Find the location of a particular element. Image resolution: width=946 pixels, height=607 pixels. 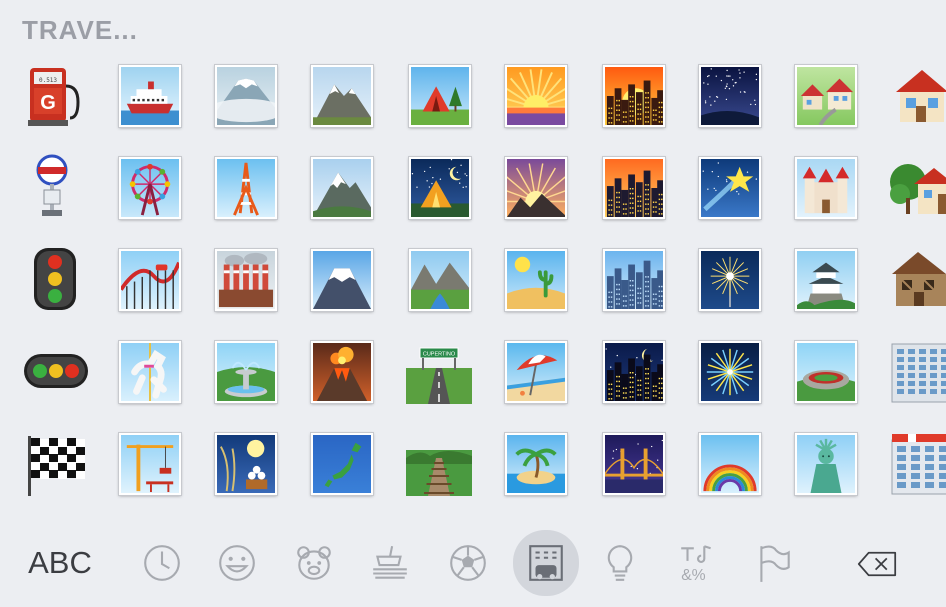

mountain-icon is located at coordinates (342, 96).